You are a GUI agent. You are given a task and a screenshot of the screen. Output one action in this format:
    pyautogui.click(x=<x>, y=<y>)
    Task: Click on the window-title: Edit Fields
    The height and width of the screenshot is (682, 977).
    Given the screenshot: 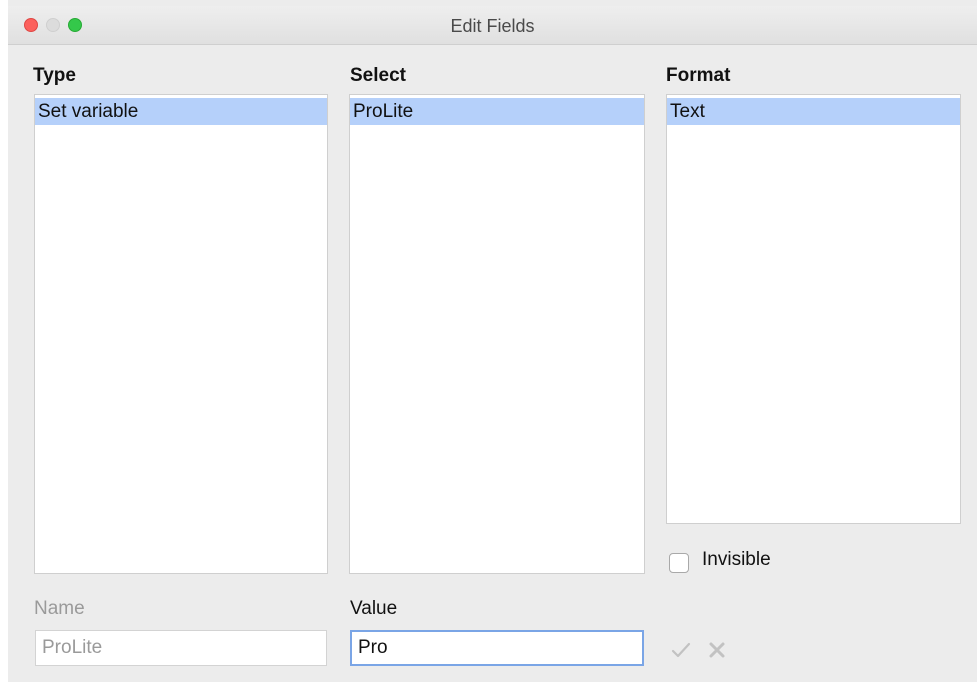 What is the action you would take?
    pyautogui.click(x=492, y=26)
    